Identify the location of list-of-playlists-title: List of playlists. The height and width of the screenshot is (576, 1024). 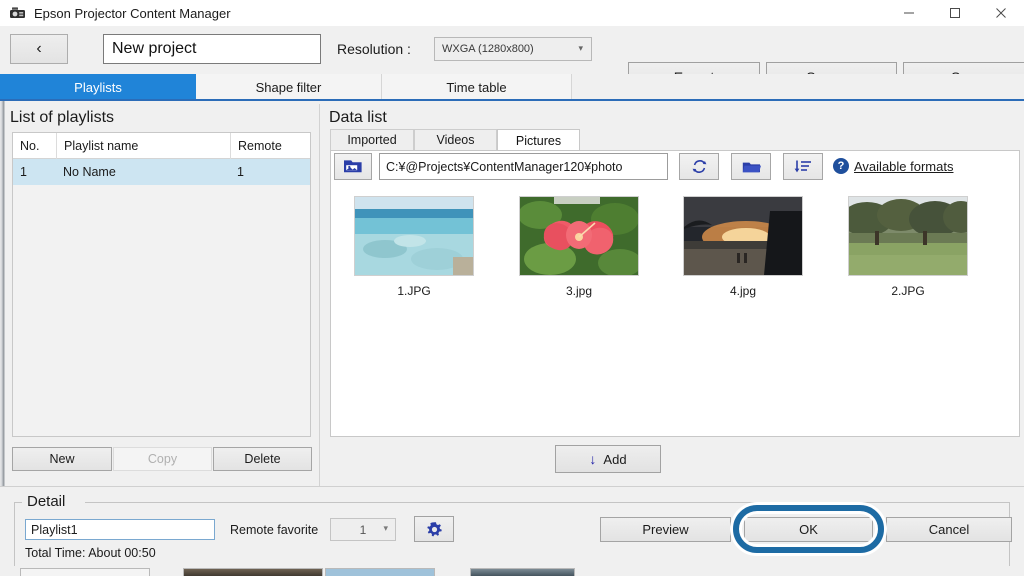
(62, 117).